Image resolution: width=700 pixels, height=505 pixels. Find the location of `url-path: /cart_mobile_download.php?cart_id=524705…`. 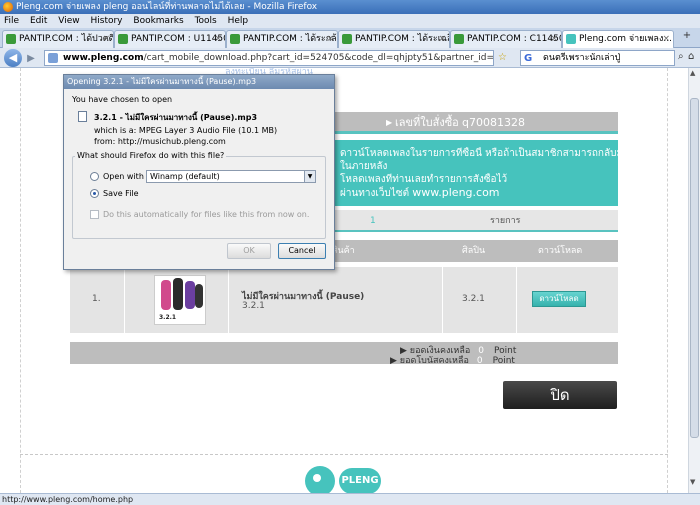

url-path: /cart_mobile_download.php?cart_id=524705… is located at coordinates (318, 58).